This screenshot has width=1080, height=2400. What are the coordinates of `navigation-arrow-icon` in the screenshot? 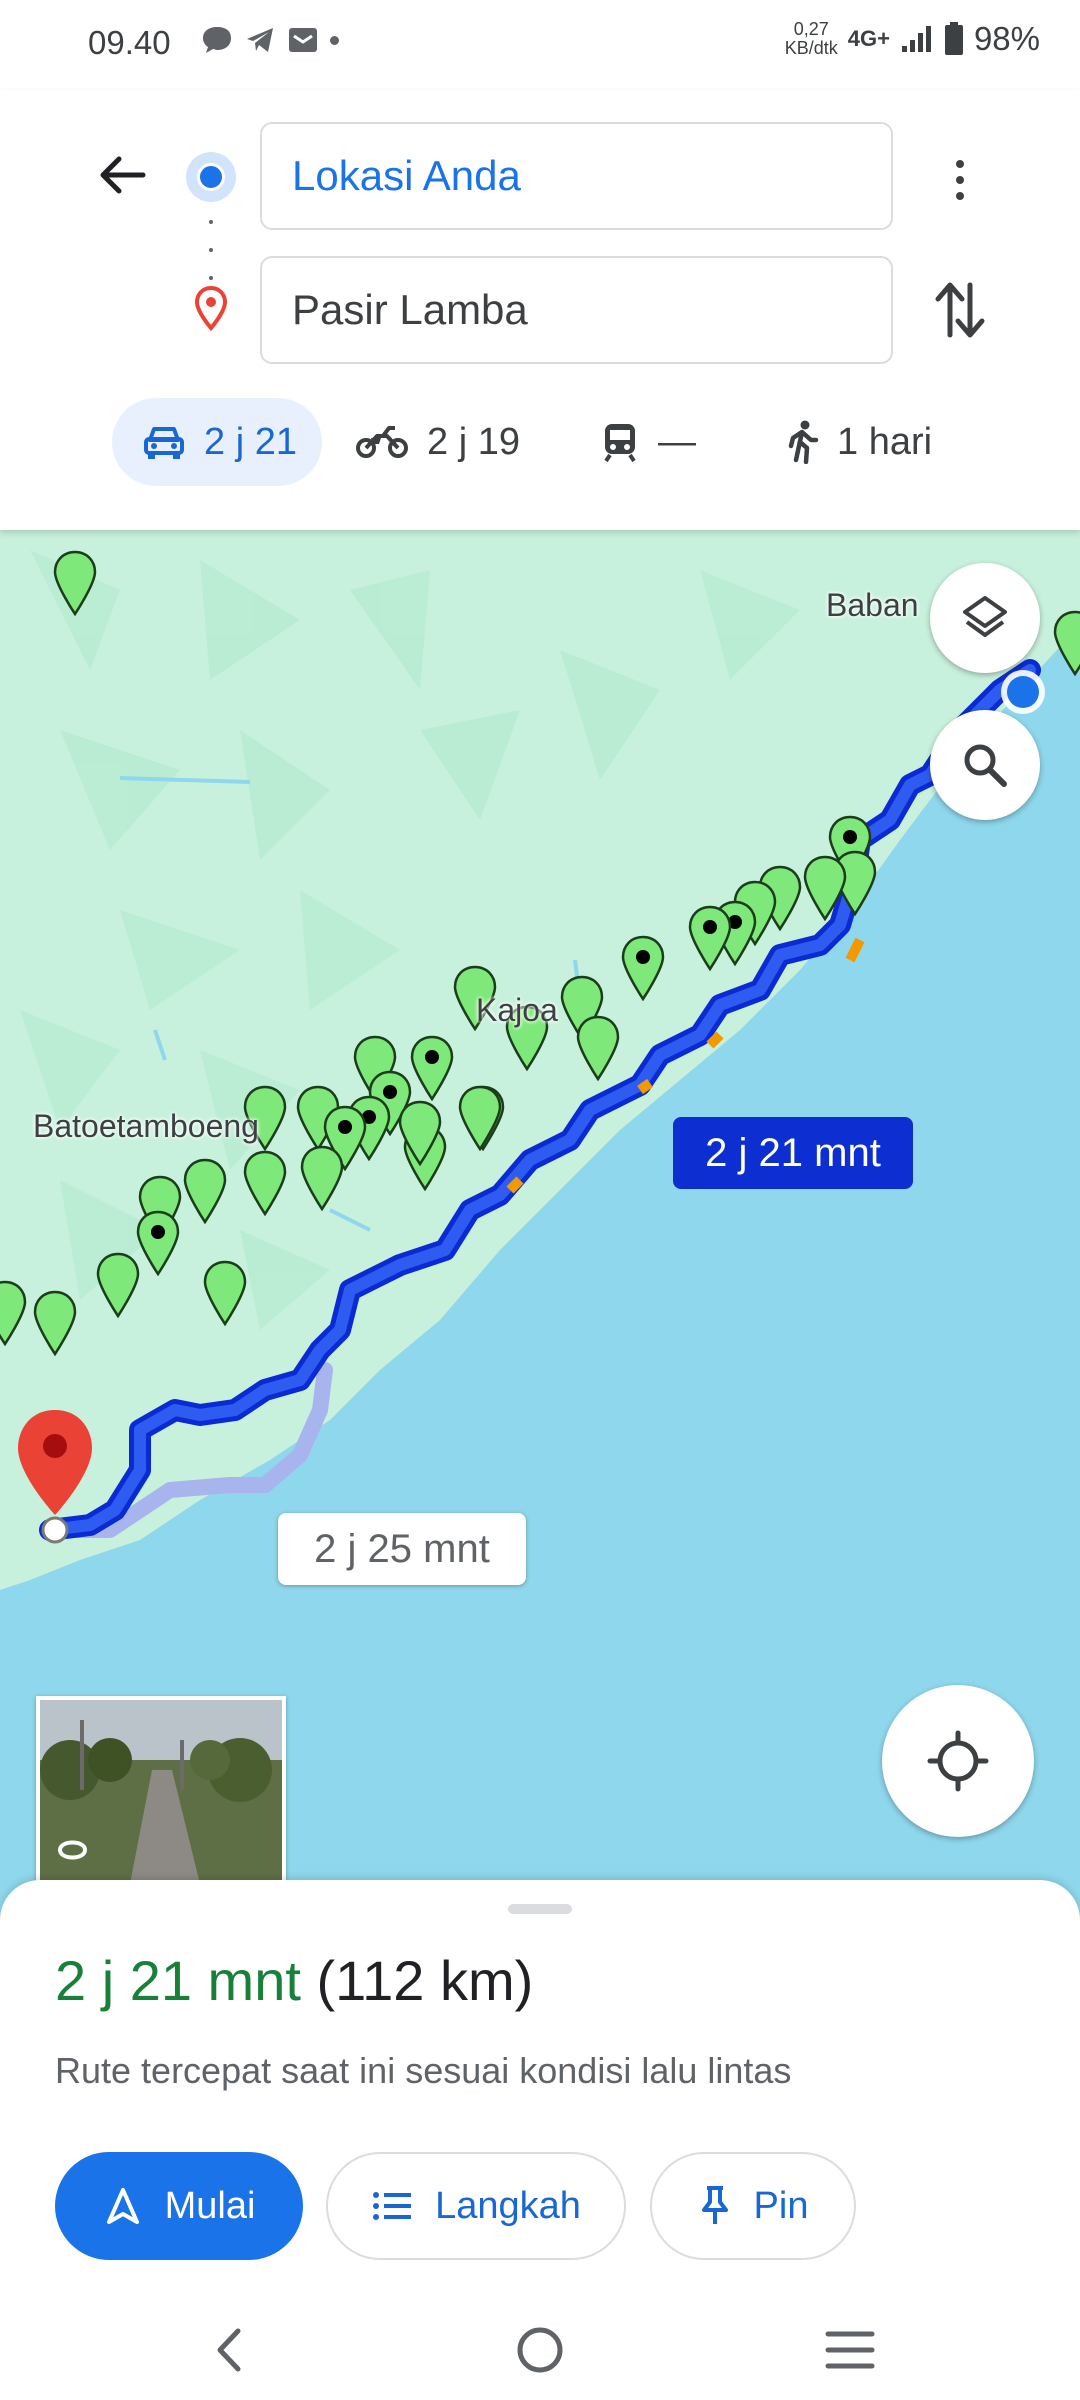 It's located at (122, 2206).